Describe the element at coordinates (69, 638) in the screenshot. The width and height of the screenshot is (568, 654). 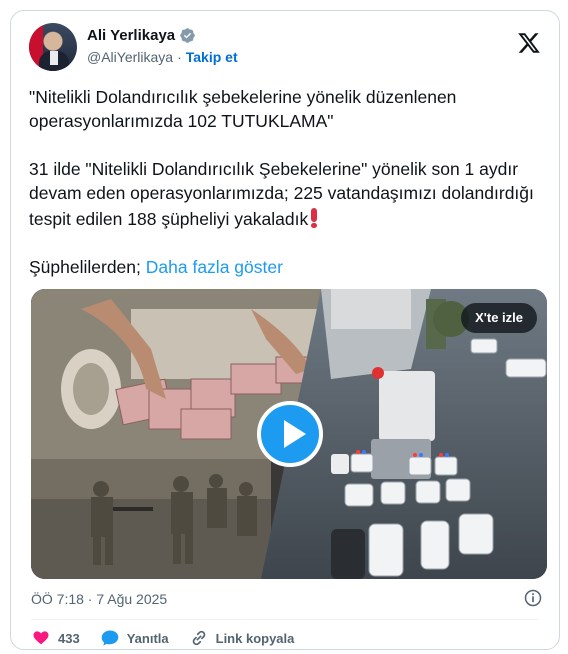
I see `like-count: 433` at that location.